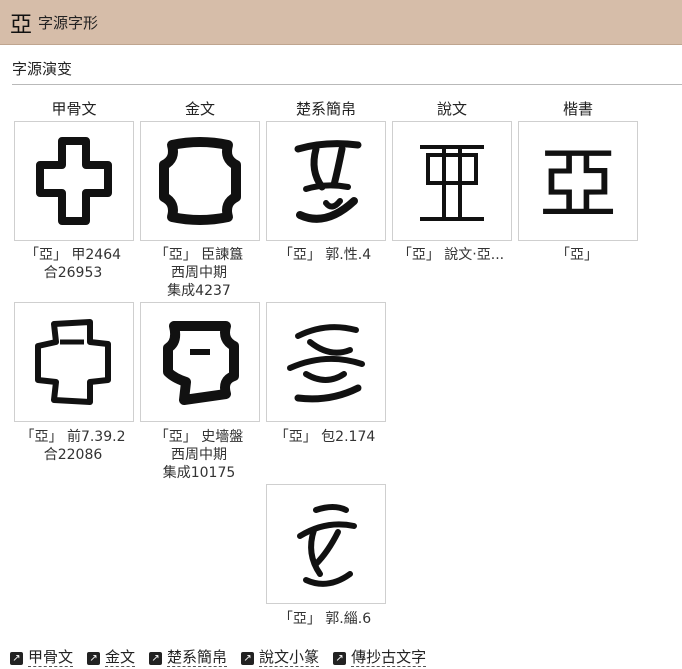  What do you see at coordinates (347, 84) in the screenshot?
I see `section-divider` at bounding box center [347, 84].